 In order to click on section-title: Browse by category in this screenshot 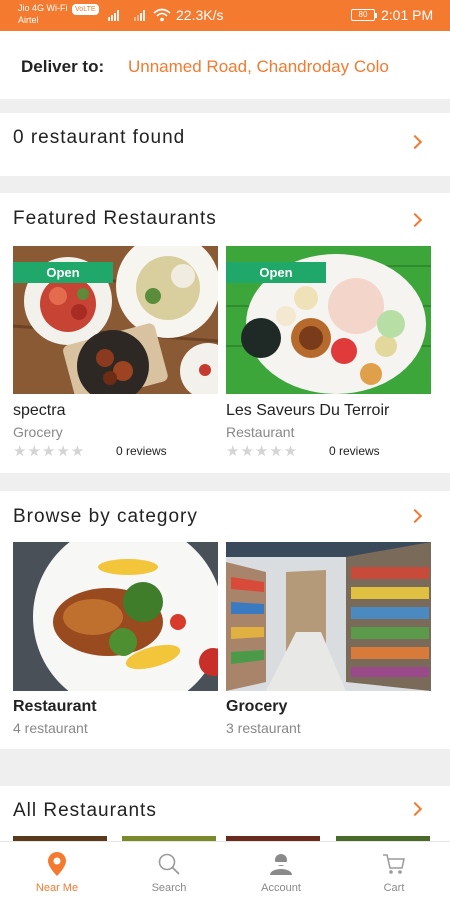, I will do `click(105, 516)`.